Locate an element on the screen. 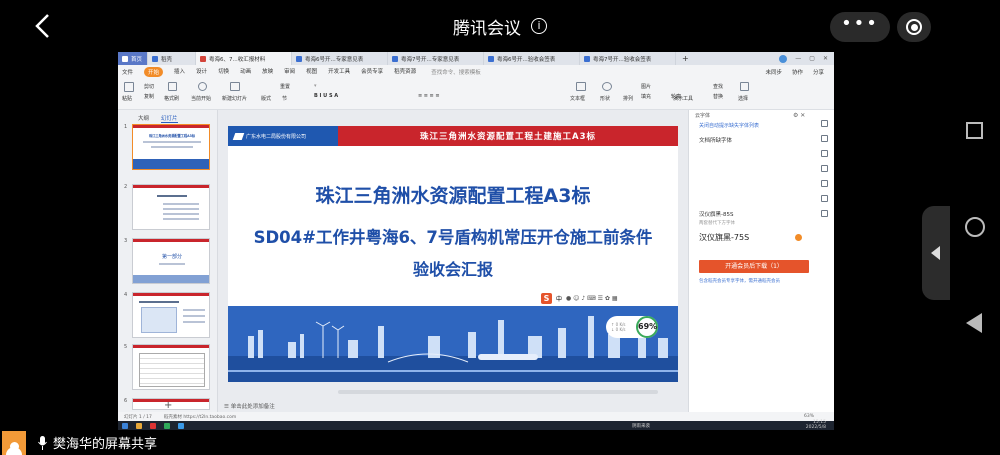  tab-document-4: 粤海7号开...专家意见表 is located at coordinates (436, 58).